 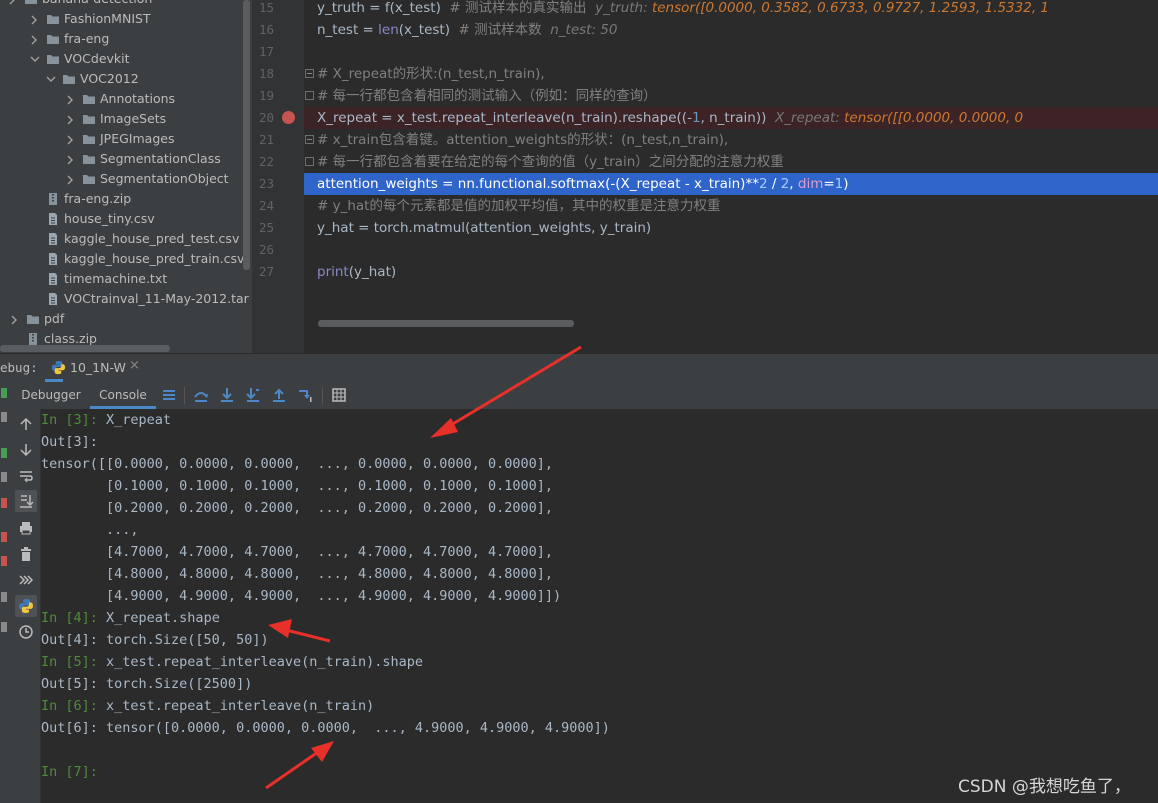 I want to click on tree-item: SegmentationObject, so click(x=120, y=179).